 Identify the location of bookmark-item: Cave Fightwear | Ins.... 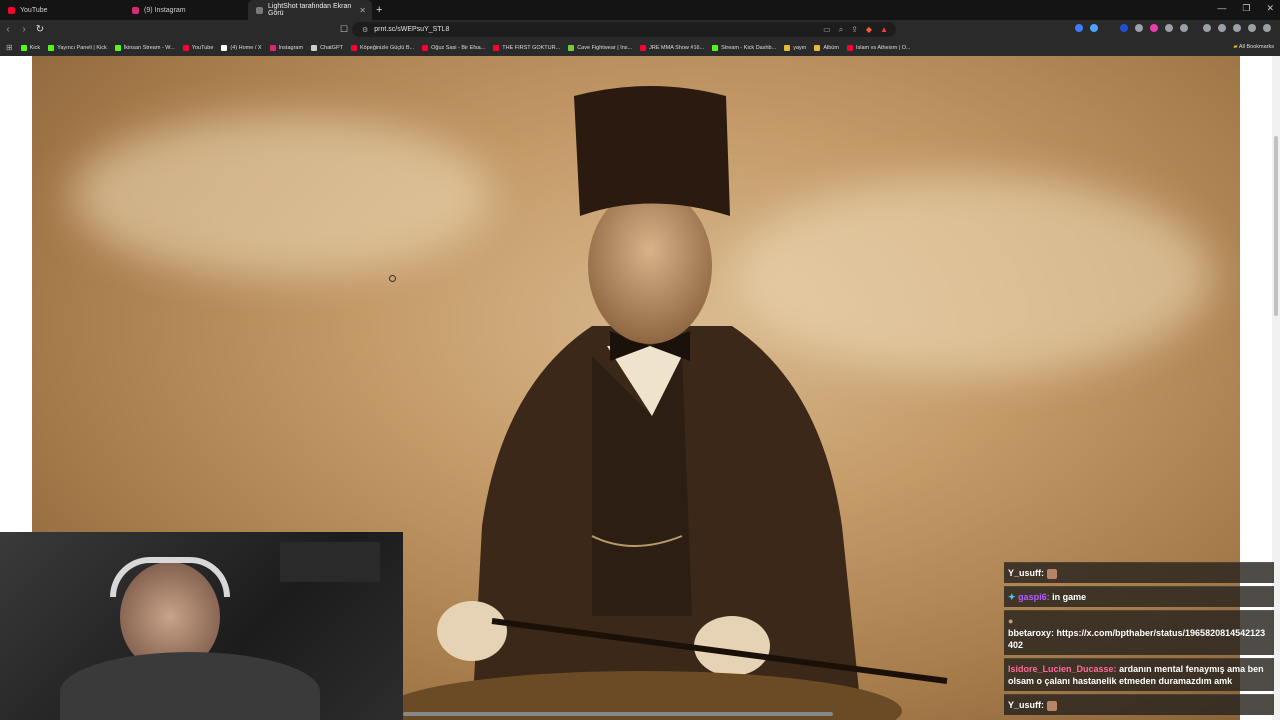
(600, 47).